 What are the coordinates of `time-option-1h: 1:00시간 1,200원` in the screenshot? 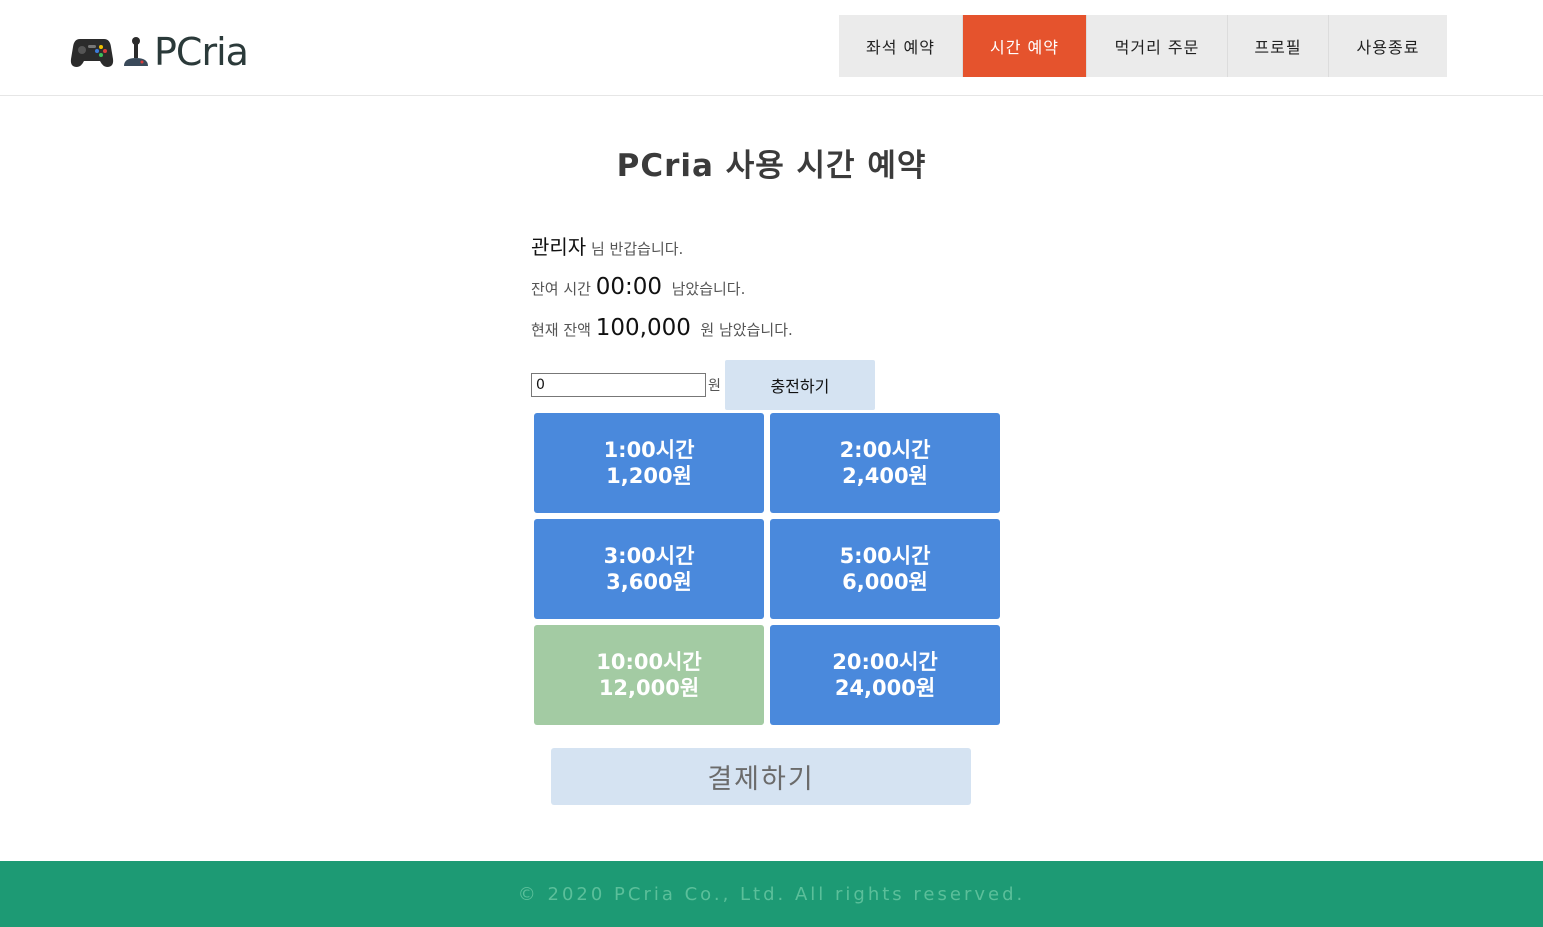 It's located at (649, 463).